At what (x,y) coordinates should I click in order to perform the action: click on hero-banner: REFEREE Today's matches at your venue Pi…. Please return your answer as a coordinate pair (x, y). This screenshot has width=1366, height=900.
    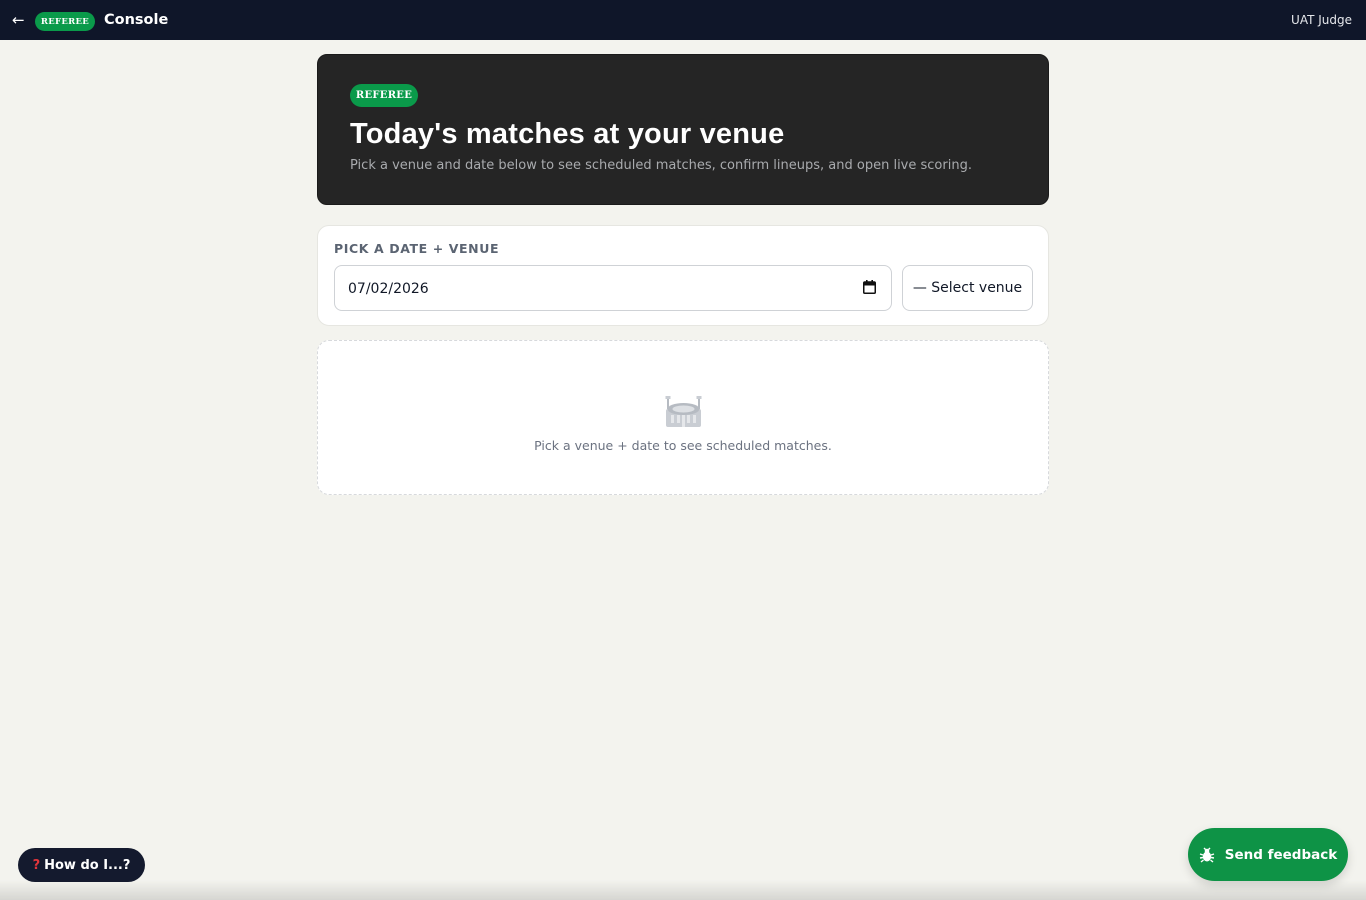
    Looking at the image, I should click on (683, 129).